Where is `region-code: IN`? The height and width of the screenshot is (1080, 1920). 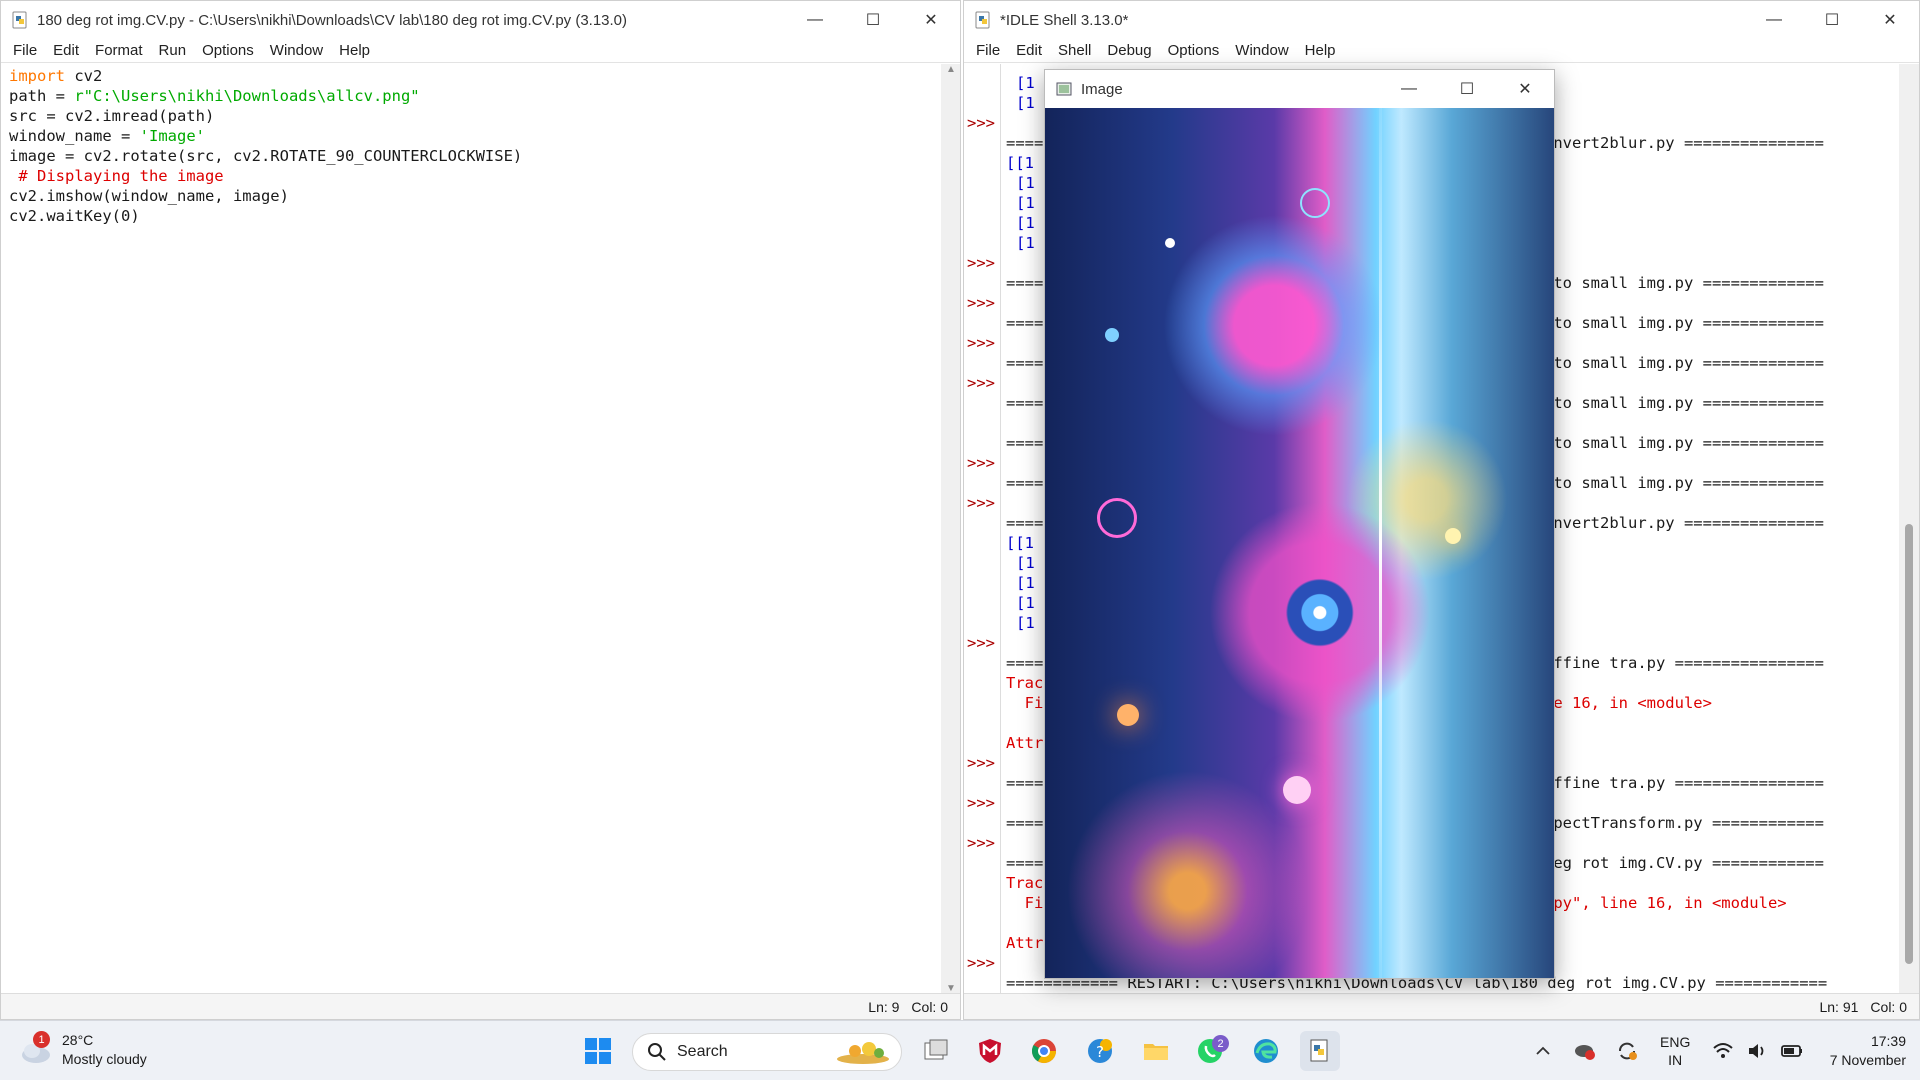 region-code: IN is located at coordinates (1675, 1060).